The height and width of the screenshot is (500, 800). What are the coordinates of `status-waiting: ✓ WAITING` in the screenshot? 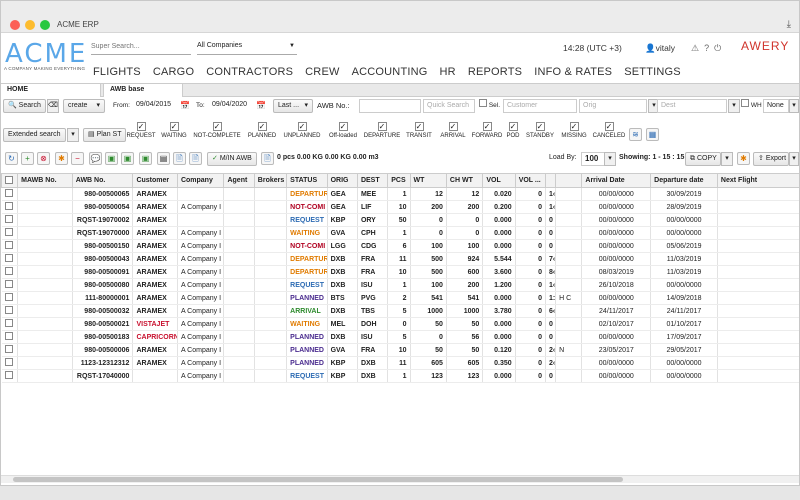 It's located at (174, 130).